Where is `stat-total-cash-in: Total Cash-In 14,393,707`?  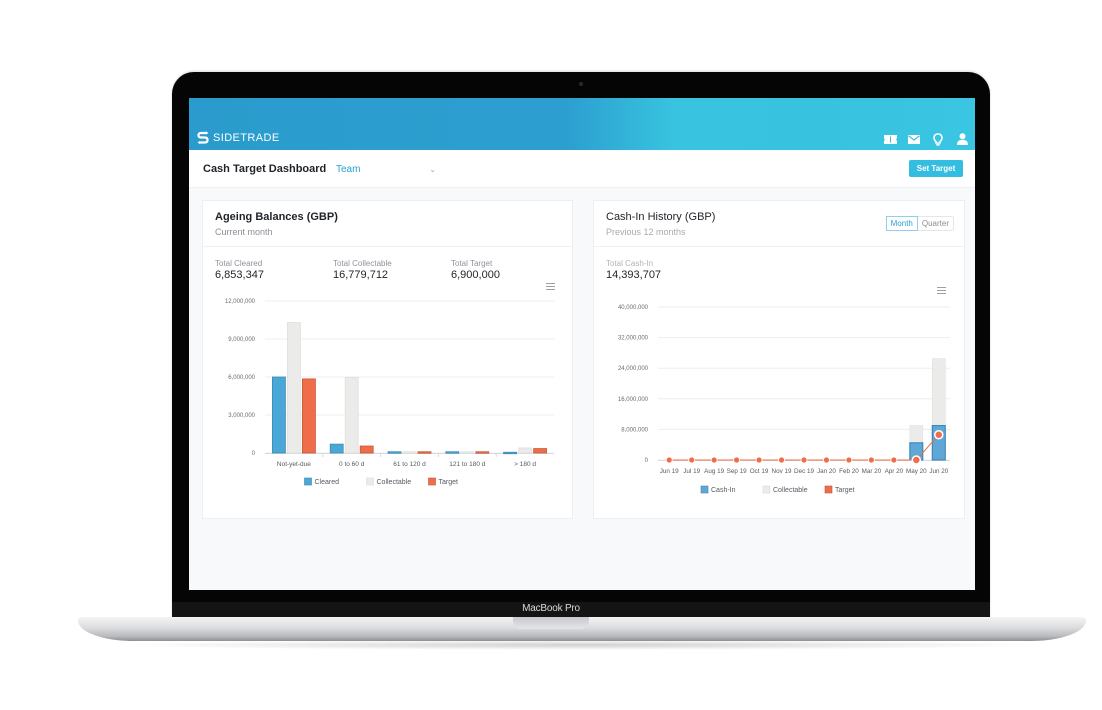 stat-total-cash-in: Total Cash-In 14,393,707 is located at coordinates (633, 270).